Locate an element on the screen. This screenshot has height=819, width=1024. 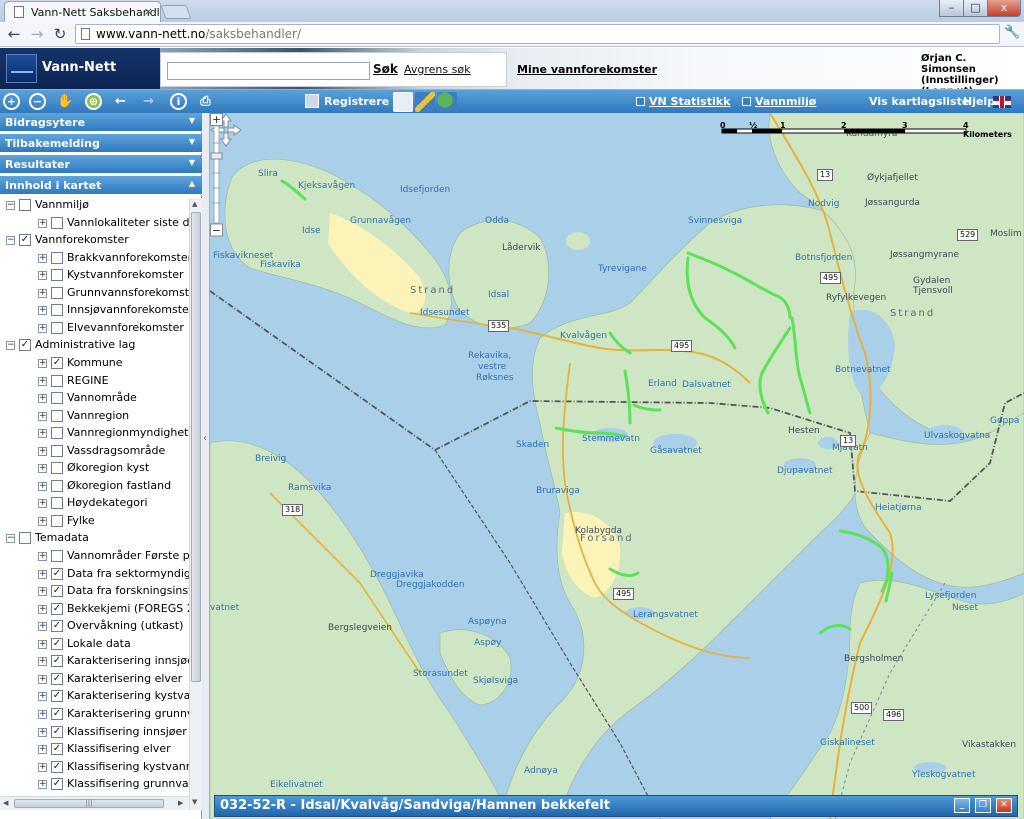
tree-row: + ✓ Lokale data is located at coordinates (114, 645).